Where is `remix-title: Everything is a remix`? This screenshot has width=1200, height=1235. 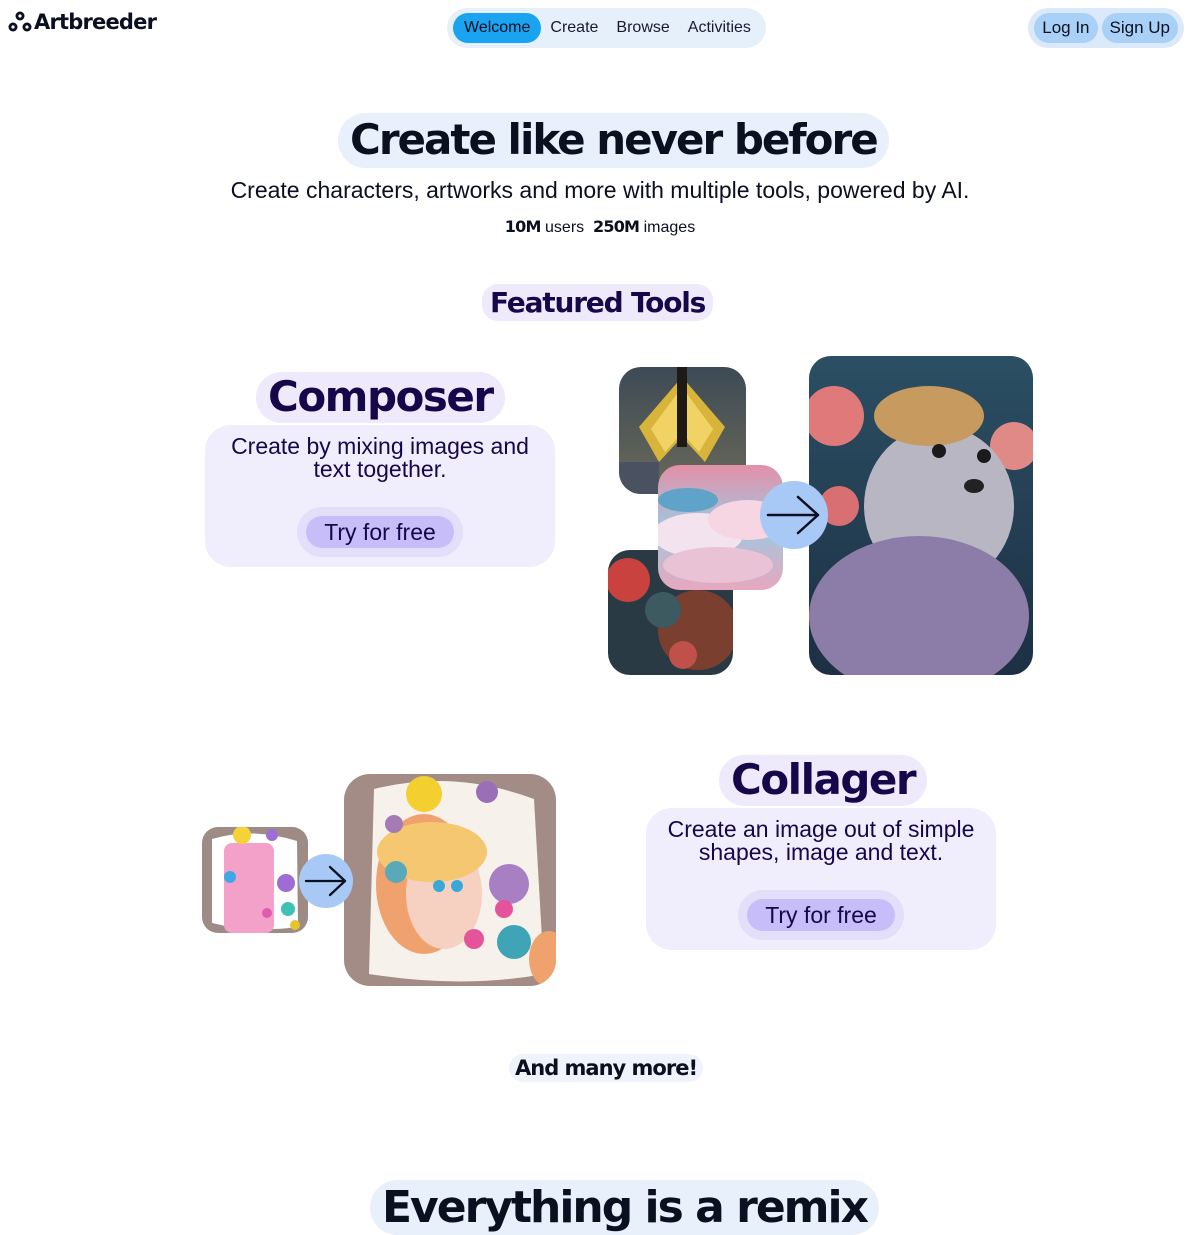 remix-title: Everything is a remix is located at coordinates (624, 1207).